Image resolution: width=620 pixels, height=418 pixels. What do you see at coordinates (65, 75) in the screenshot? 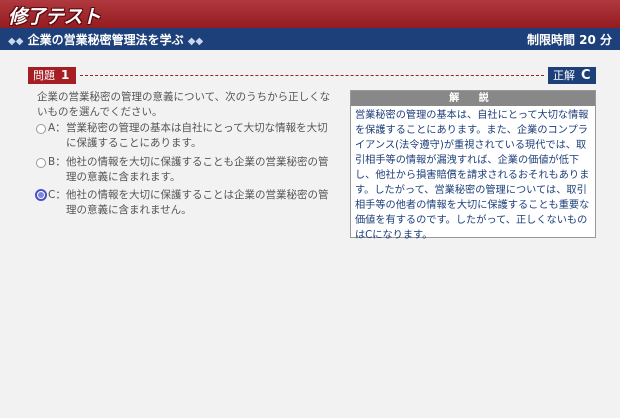
I see `question-number: 1` at bounding box center [65, 75].